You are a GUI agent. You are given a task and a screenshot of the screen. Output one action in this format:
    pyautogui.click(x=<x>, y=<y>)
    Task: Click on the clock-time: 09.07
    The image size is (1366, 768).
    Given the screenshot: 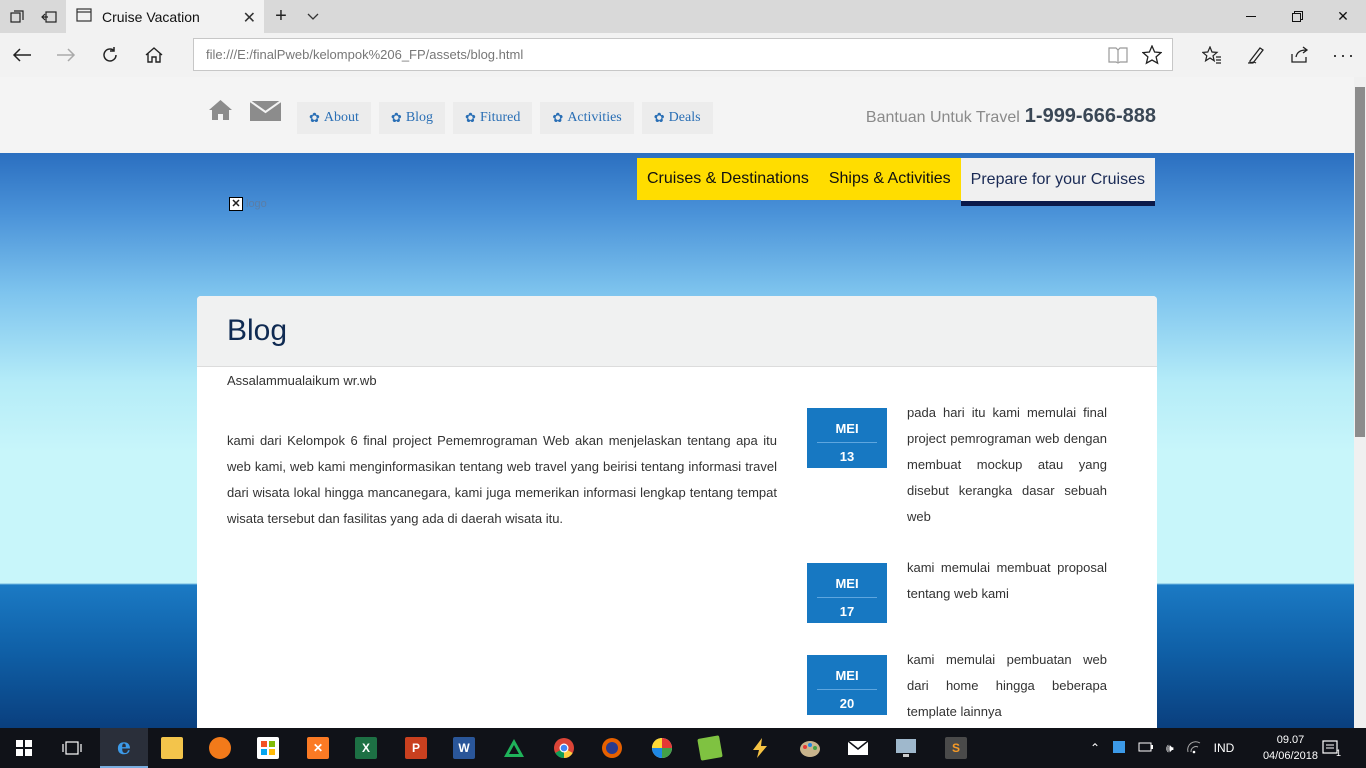 What is the action you would take?
    pyautogui.click(x=1290, y=740)
    